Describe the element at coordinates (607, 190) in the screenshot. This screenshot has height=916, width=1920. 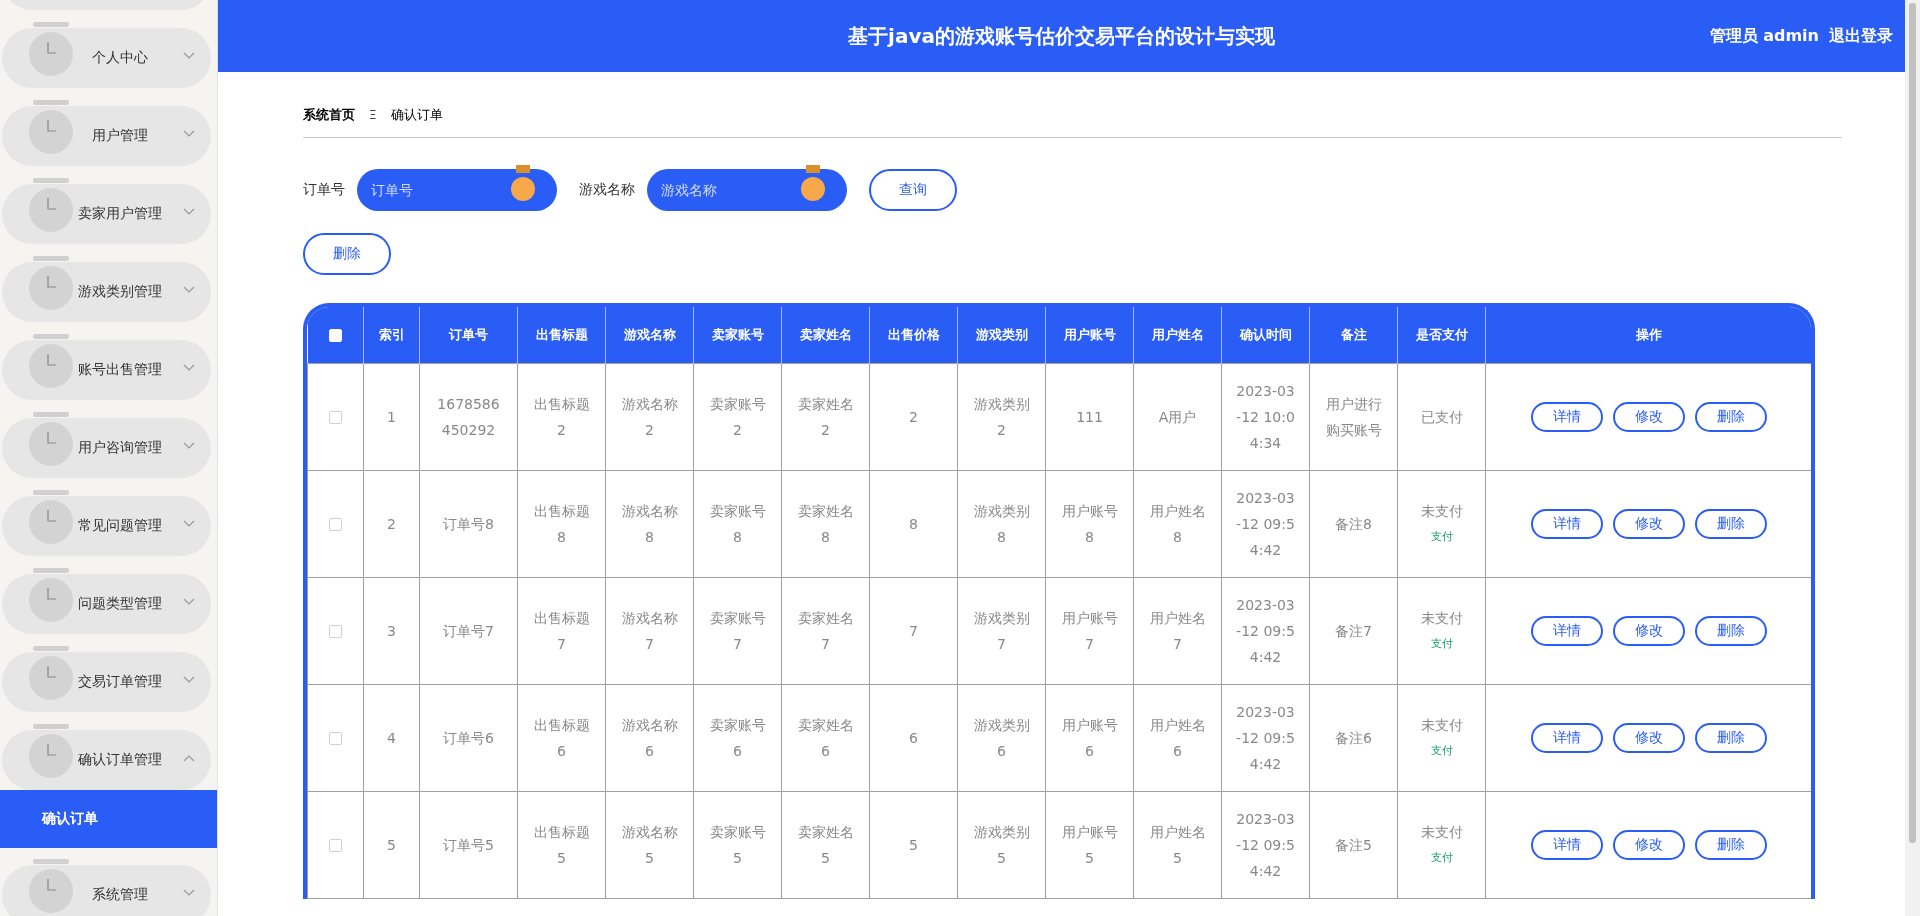
I see `field-label: 游戏名称` at that location.